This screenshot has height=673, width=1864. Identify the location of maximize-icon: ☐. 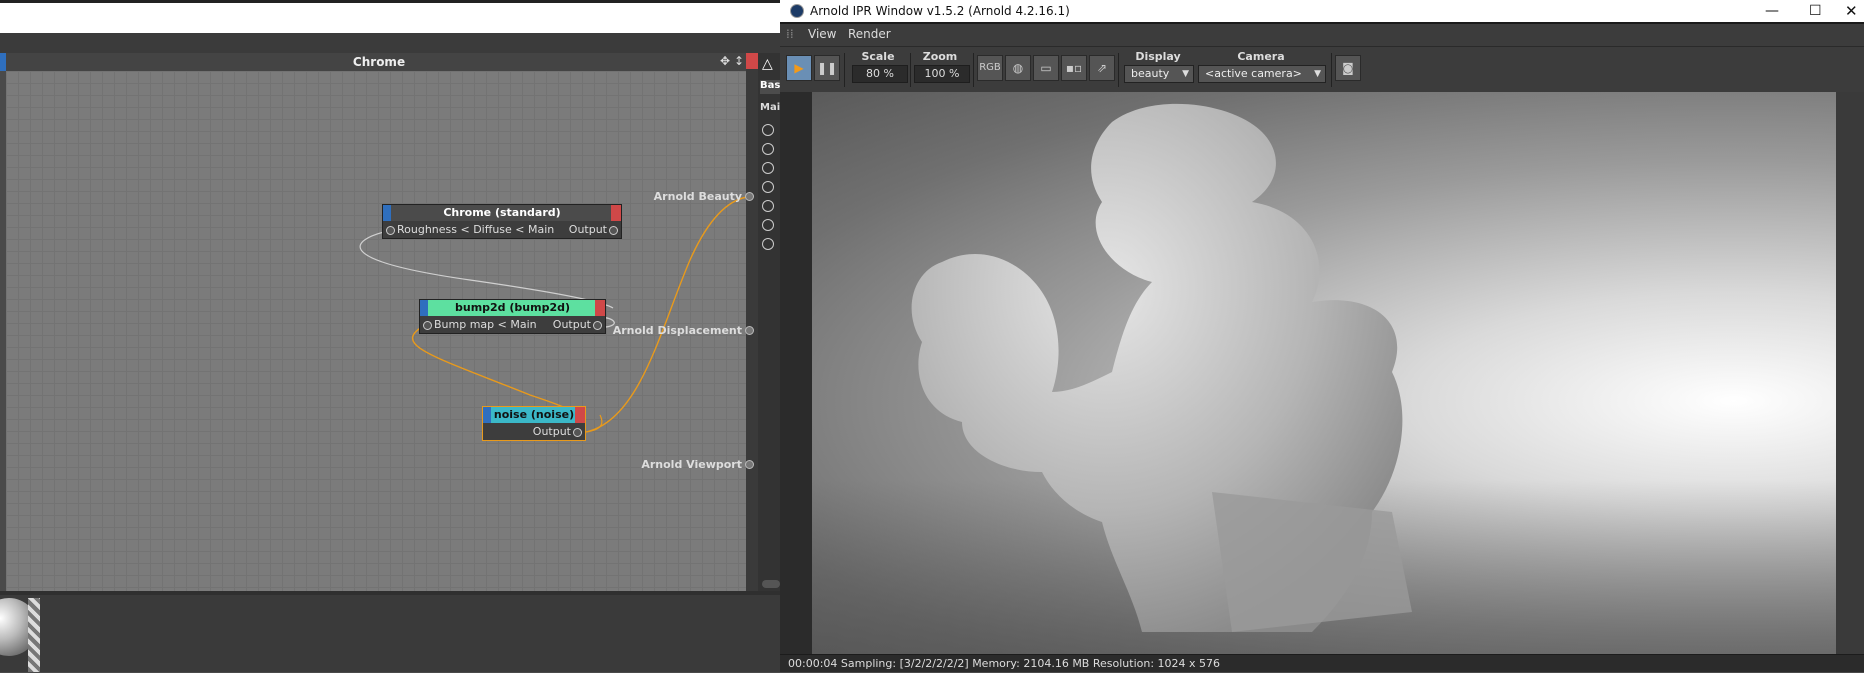
(1815, 11).